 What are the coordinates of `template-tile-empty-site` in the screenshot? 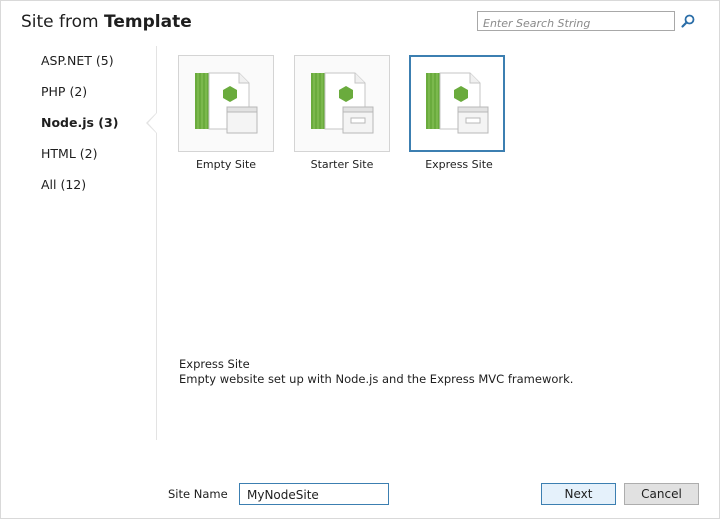 It's located at (226, 103).